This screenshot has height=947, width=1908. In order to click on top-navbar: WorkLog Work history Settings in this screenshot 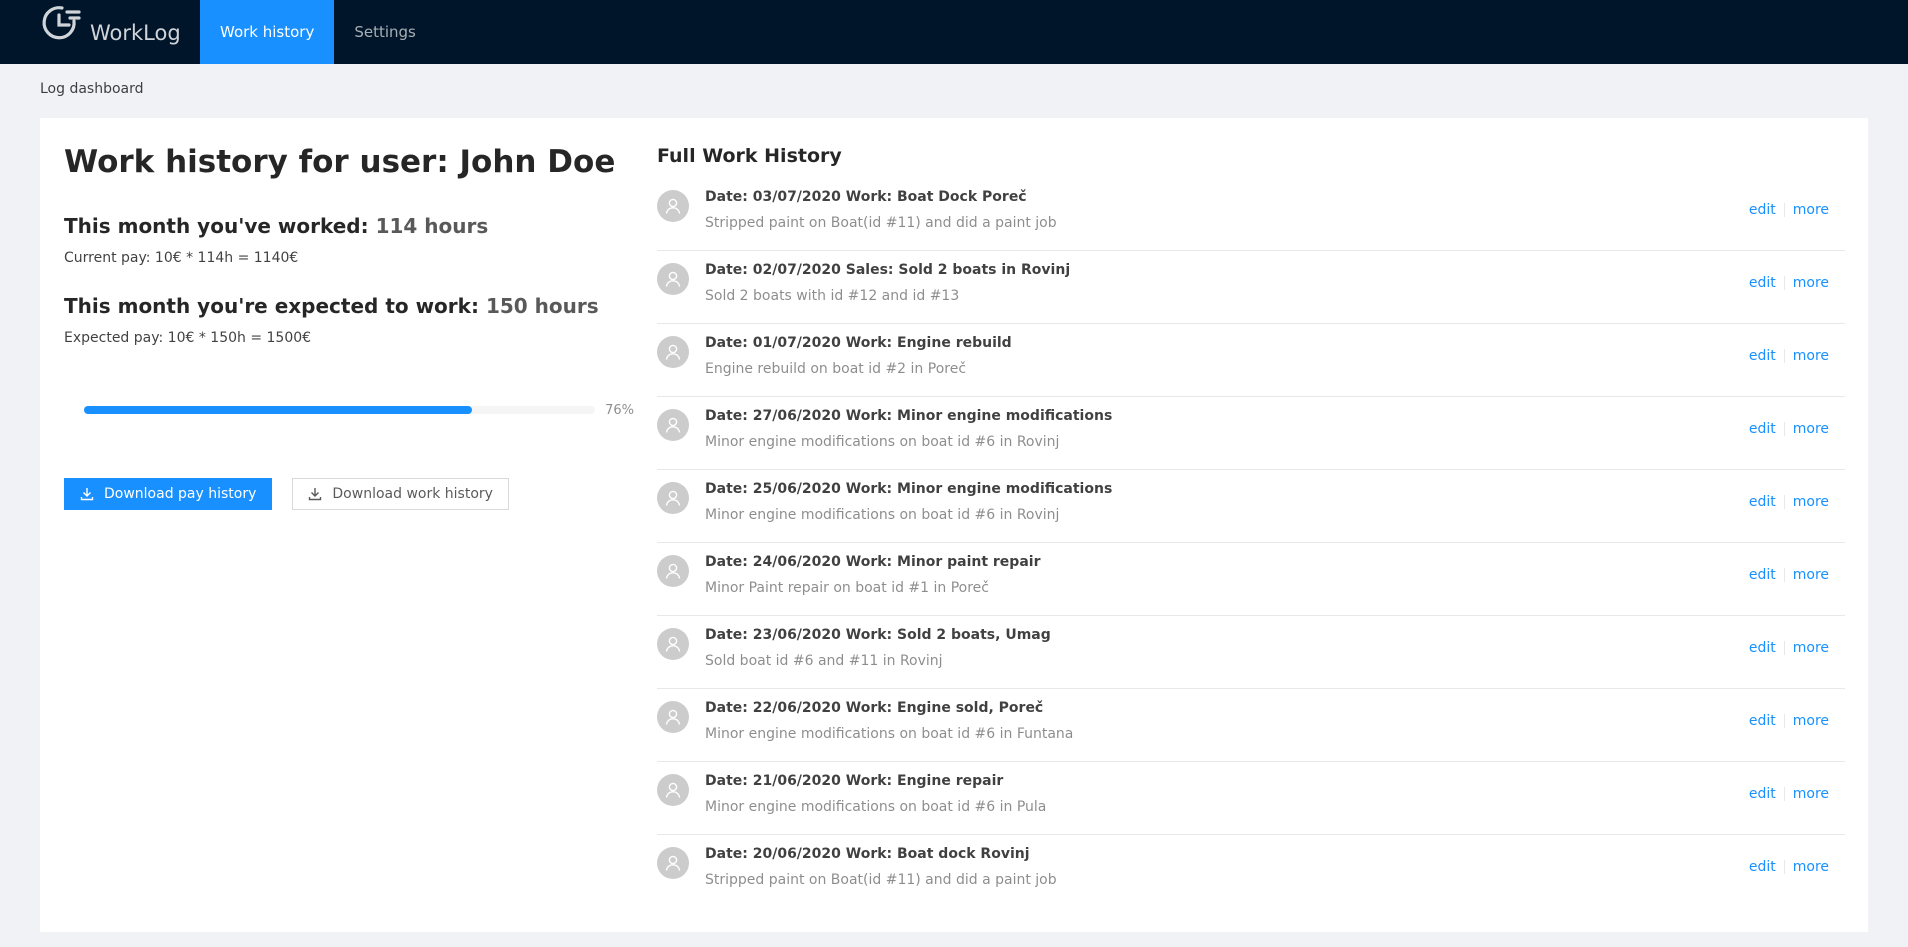, I will do `click(954, 32)`.